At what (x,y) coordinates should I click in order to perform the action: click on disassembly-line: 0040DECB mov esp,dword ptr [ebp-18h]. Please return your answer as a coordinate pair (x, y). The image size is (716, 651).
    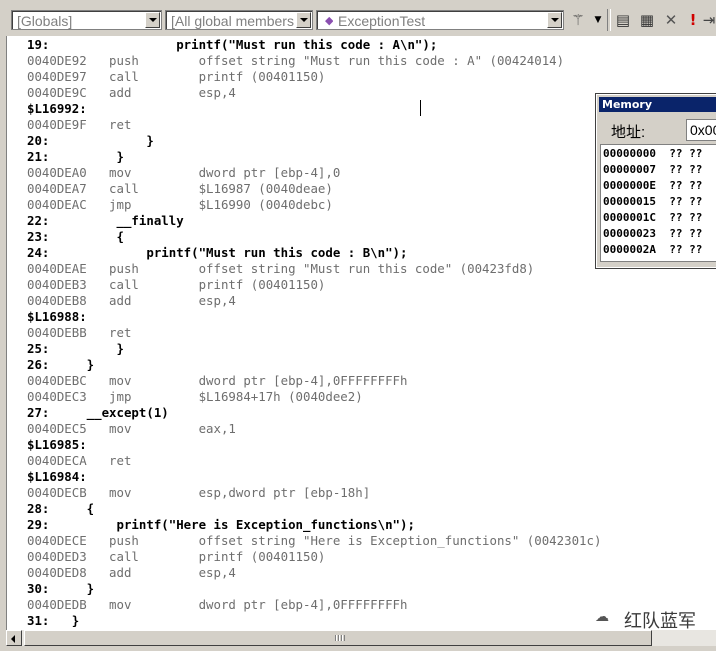
    Looking at the image, I should click on (199, 492).